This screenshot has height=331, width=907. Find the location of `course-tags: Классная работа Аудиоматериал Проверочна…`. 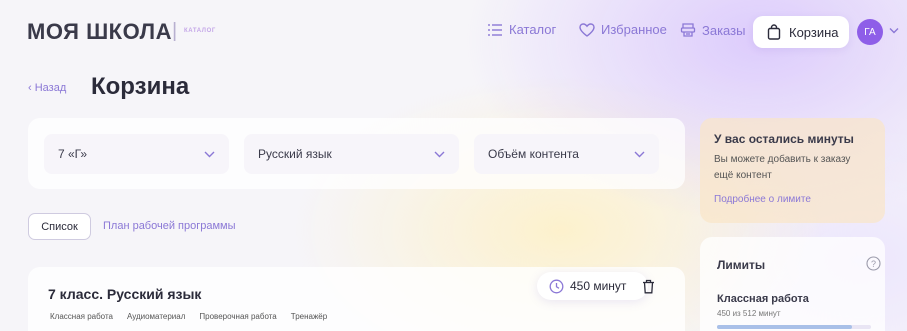

course-tags: Классная работа Аудиоматериал Проверочна… is located at coordinates (188, 316).